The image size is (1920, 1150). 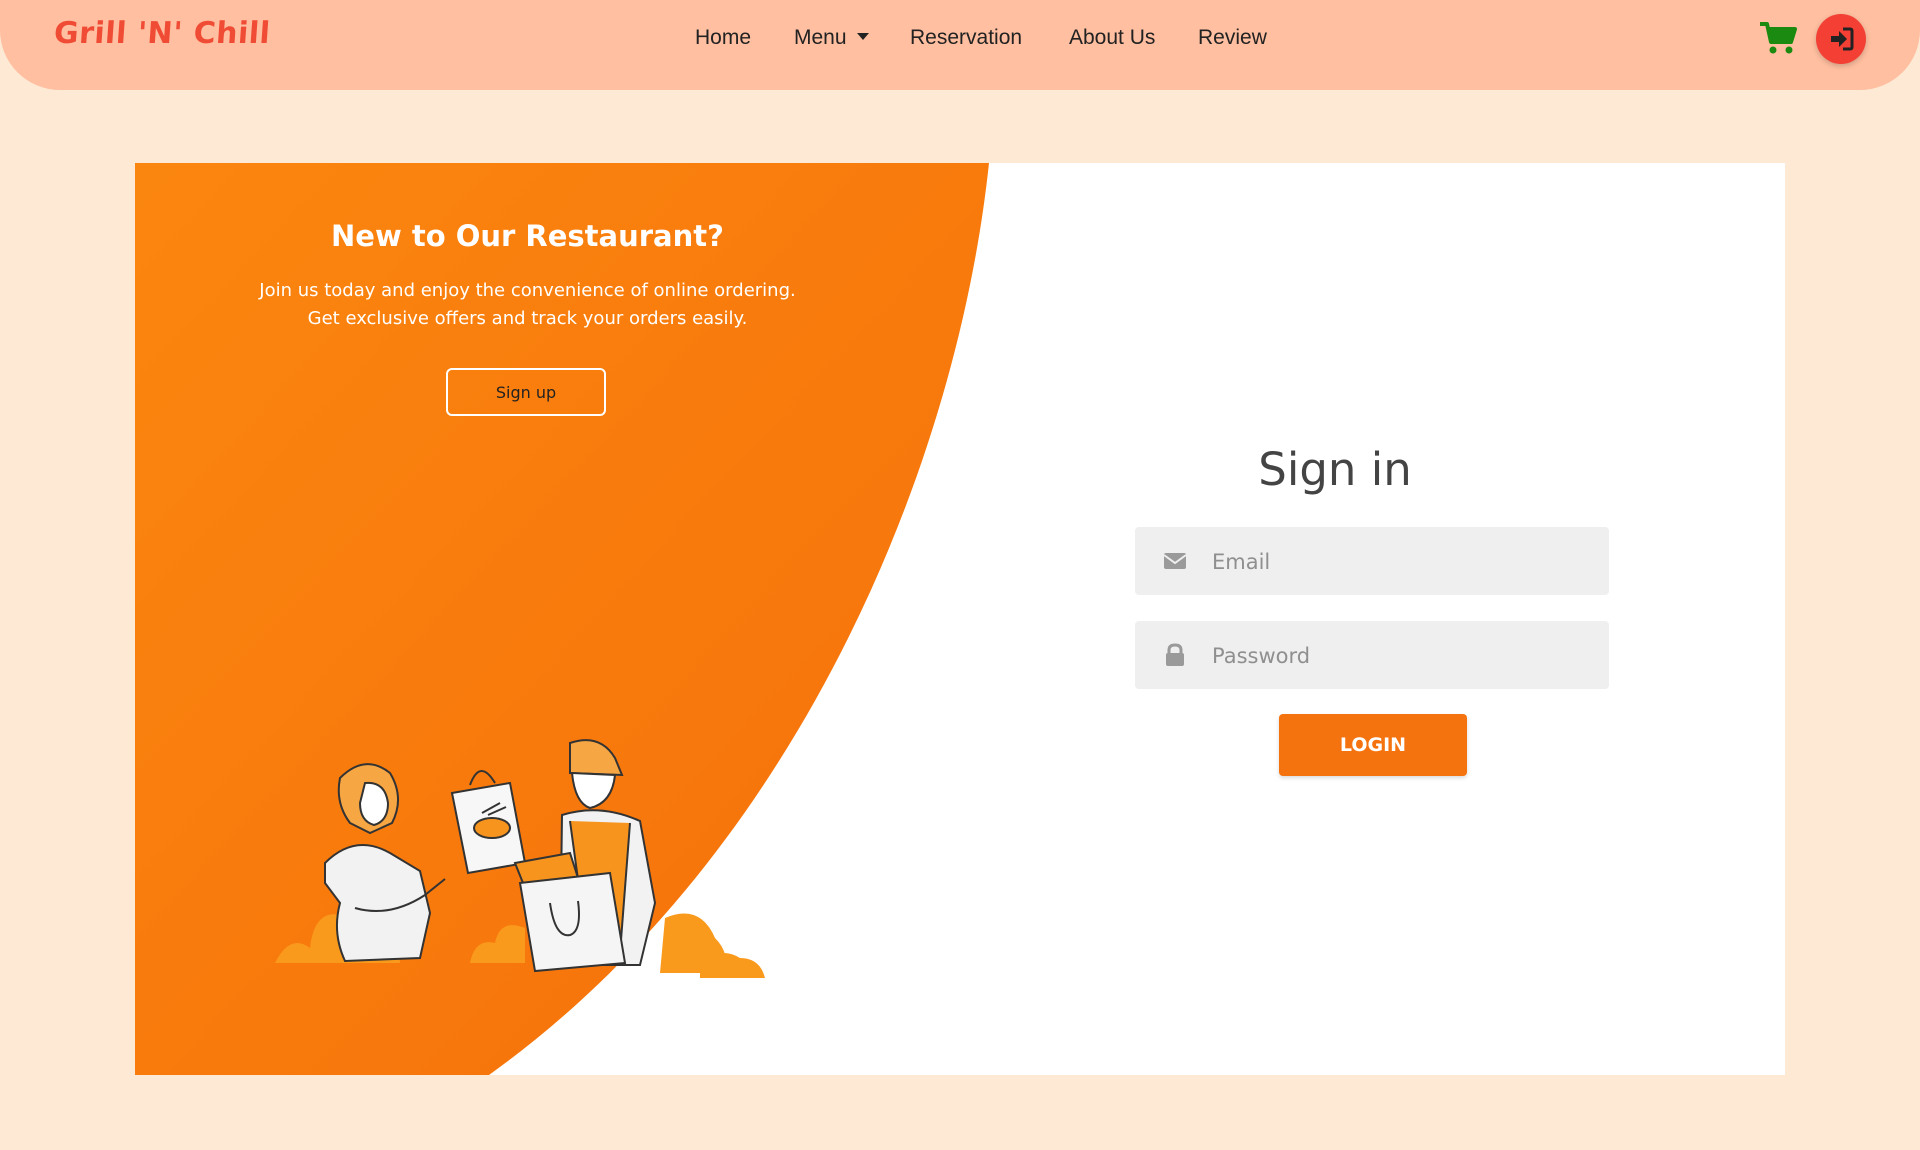 What do you see at coordinates (1373, 745) in the screenshot?
I see `login-button: LOGIN` at bounding box center [1373, 745].